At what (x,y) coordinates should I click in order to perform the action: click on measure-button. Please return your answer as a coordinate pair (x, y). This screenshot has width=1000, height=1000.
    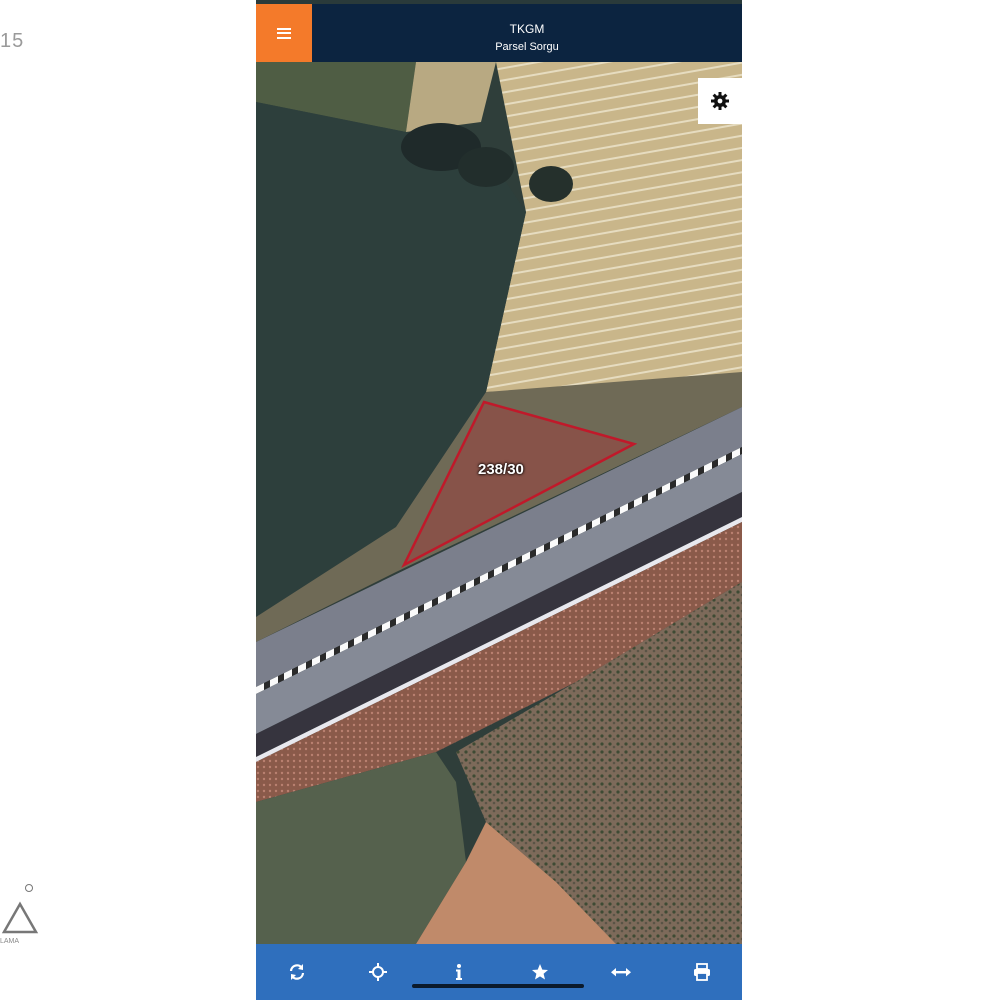
    Looking at the image, I should click on (621, 972).